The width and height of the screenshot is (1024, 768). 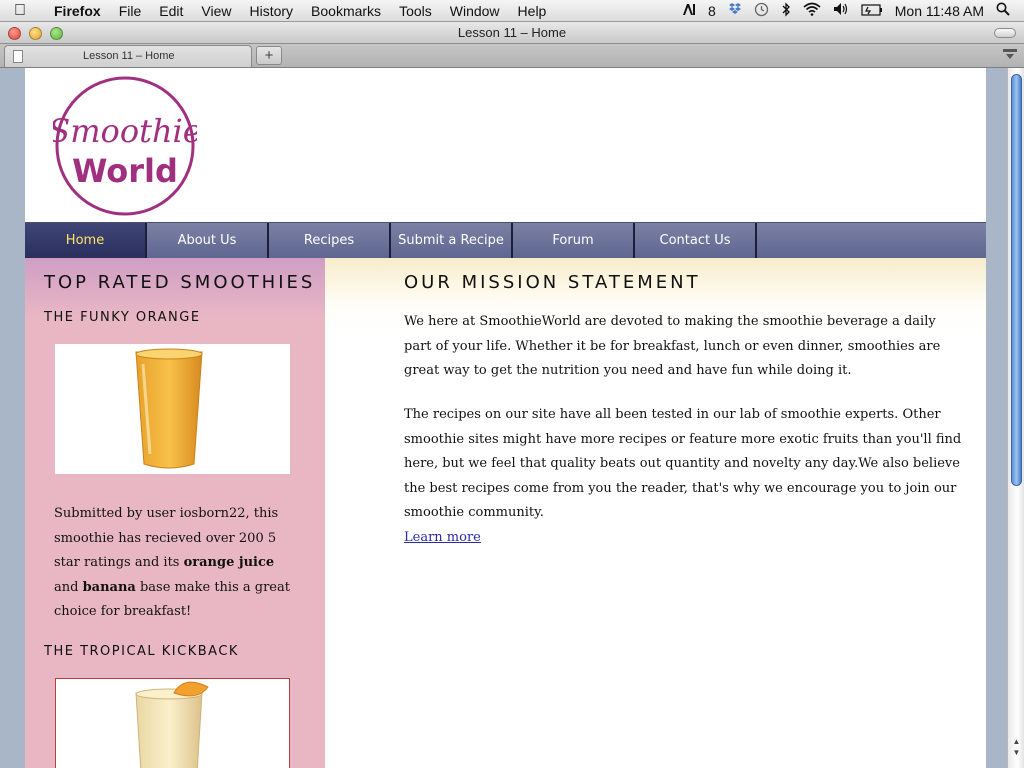 What do you see at coordinates (786, 10) in the screenshot?
I see `bluetooth-icon` at bounding box center [786, 10].